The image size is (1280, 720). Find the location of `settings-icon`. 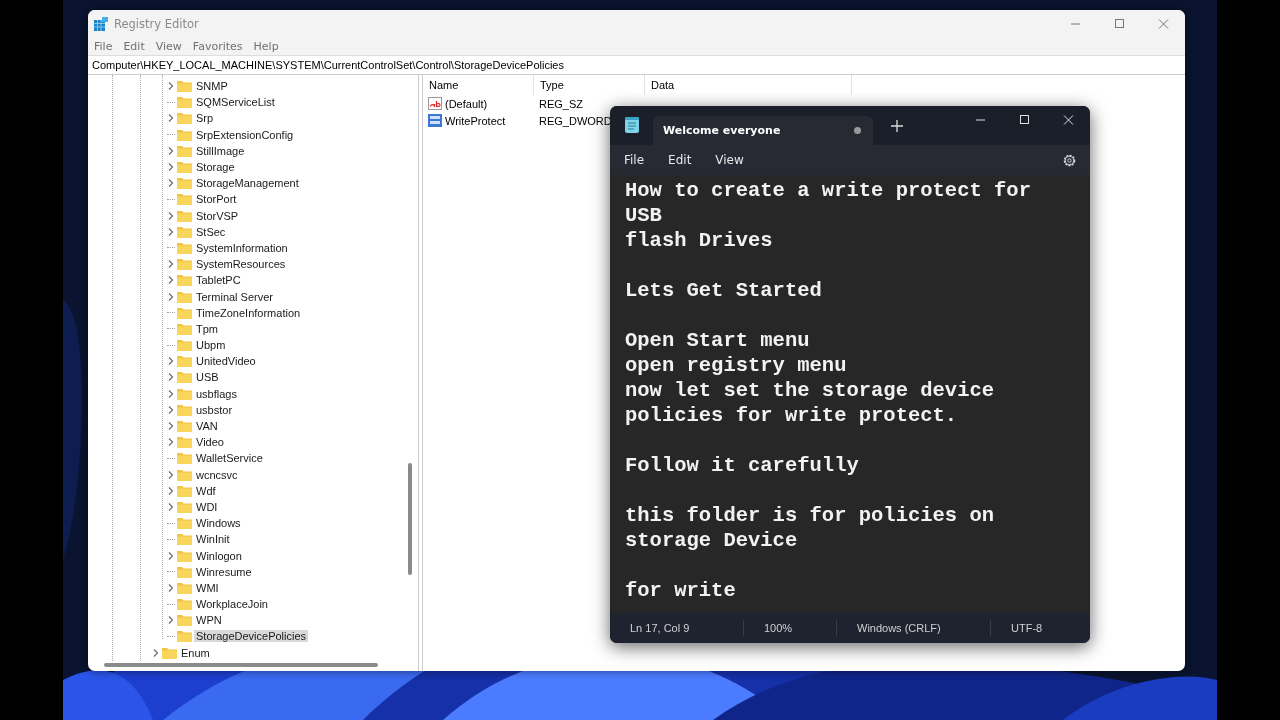

settings-icon is located at coordinates (1069, 160).